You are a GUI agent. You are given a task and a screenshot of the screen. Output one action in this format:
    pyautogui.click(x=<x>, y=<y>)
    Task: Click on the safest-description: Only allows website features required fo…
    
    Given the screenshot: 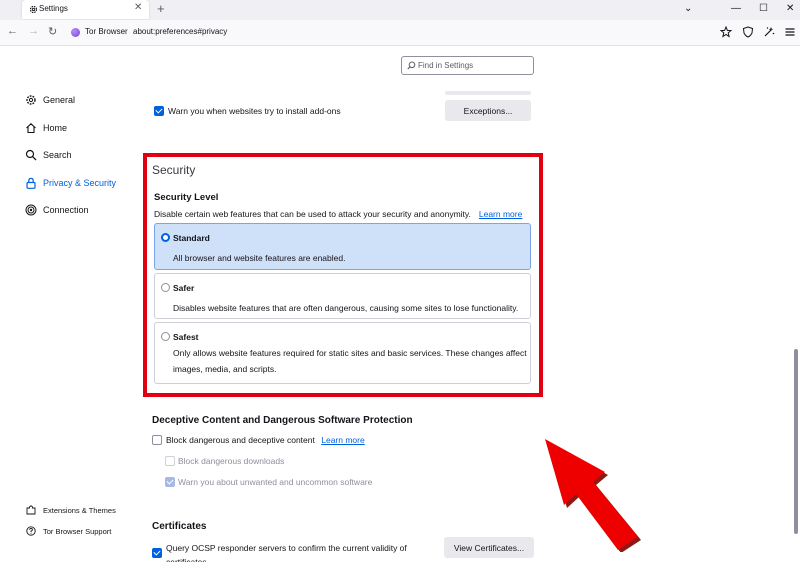 What is the action you would take?
    pyautogui.click(x=350, y=361)
    